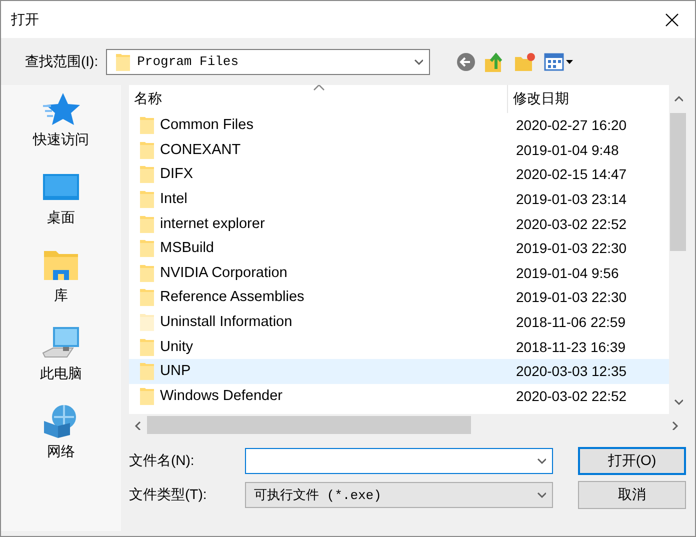 This screenshot has height=537, width=696. Describe the element at coordinates (123, 62) in the screenshot. I see `folder-icon` at that location.